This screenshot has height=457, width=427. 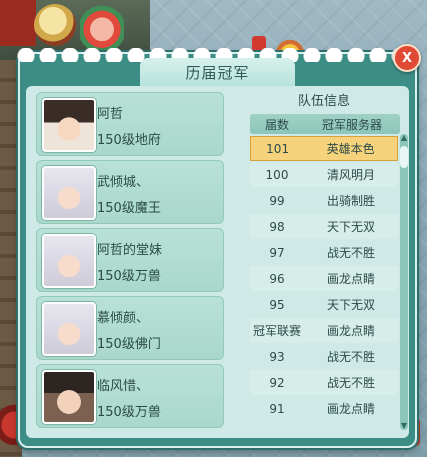 I want to click on cell-session: 92, so click(x=277, y=382).